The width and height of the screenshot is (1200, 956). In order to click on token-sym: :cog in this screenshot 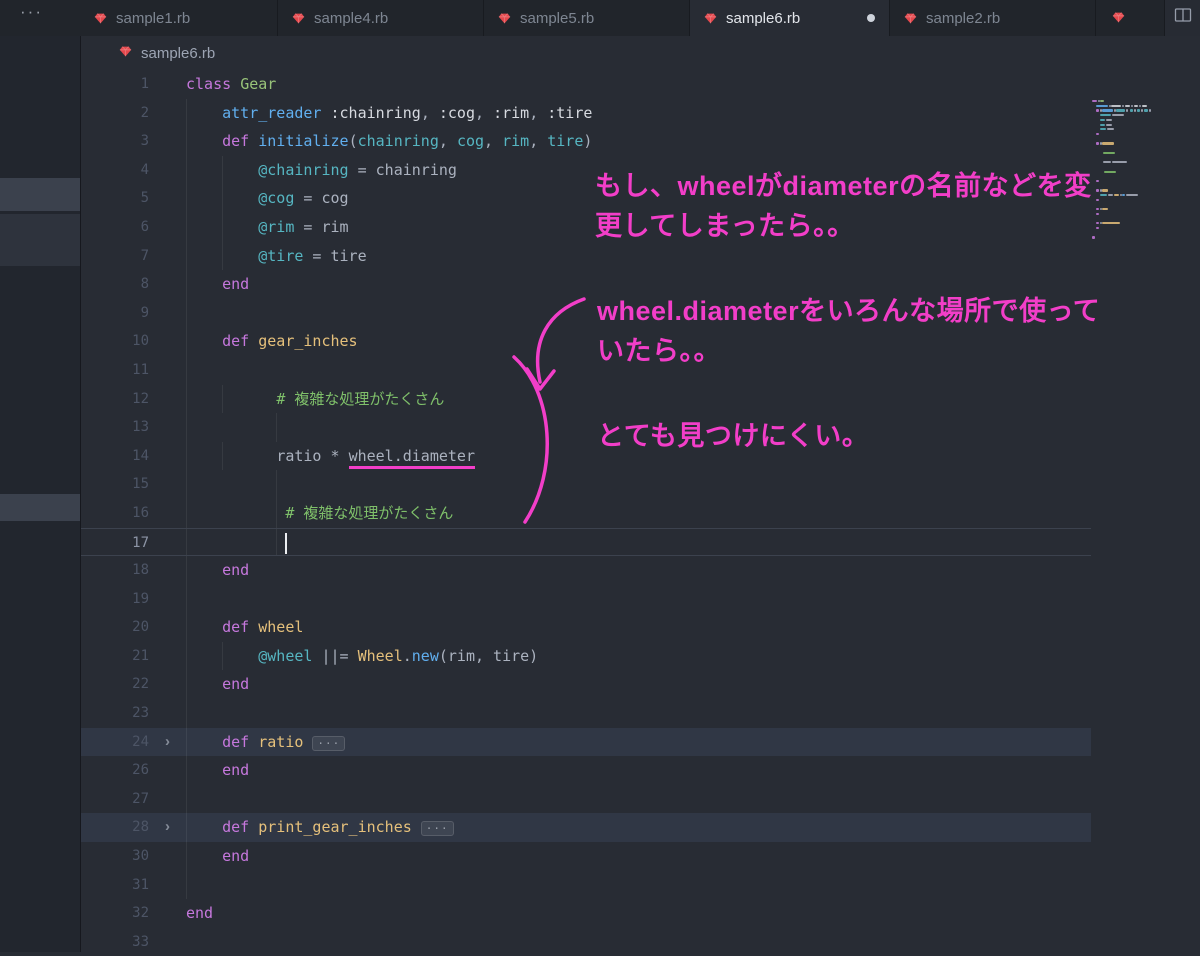, I will do `click(456, 112)`.